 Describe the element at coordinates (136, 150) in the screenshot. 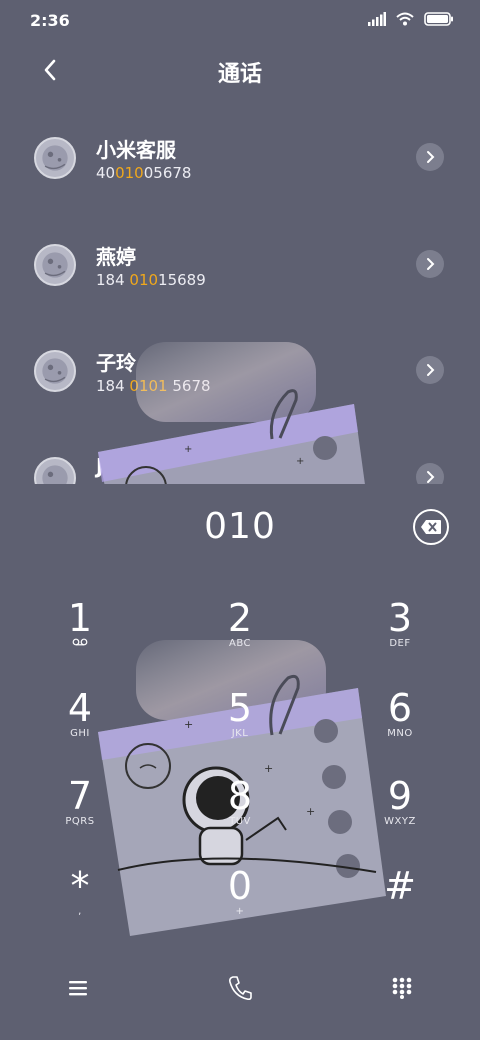

I see `contact-name: 小米客服` at that location.